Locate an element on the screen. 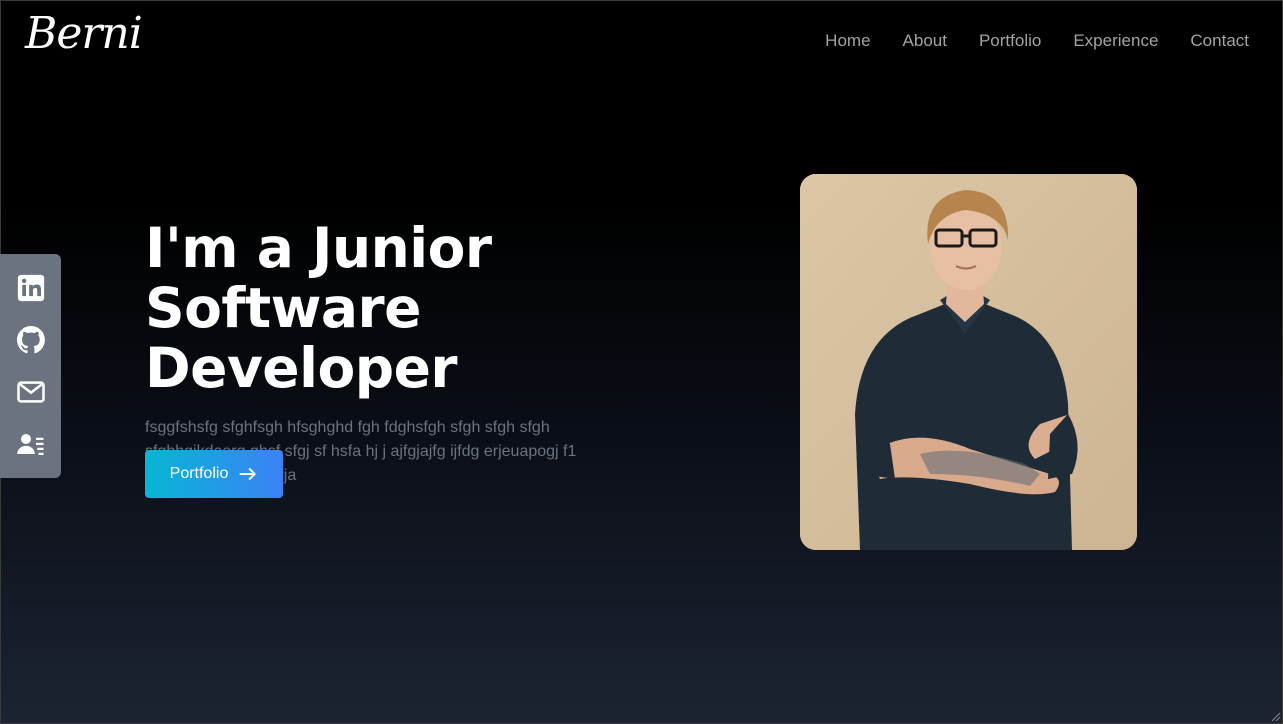  nav-link-portfolio: Portfolio is located at coordinates (1010, 41).